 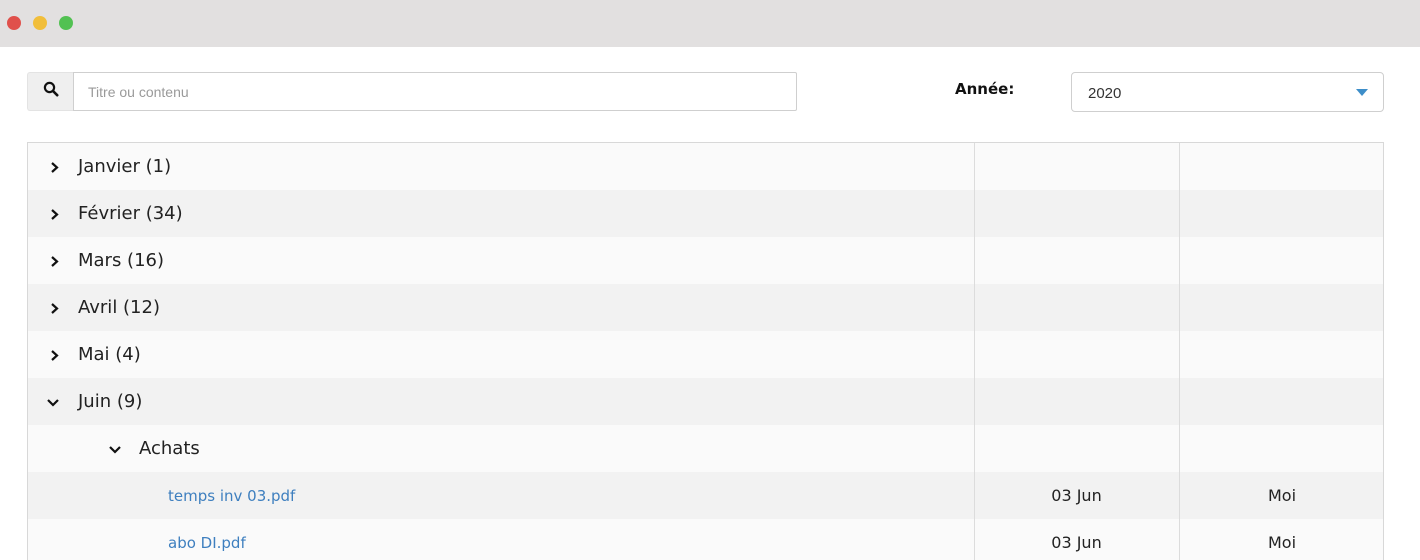 What do you see at coordinates (14, 23) in the screenshot?
I see `close-window-button` at bounding box center [14, 23].